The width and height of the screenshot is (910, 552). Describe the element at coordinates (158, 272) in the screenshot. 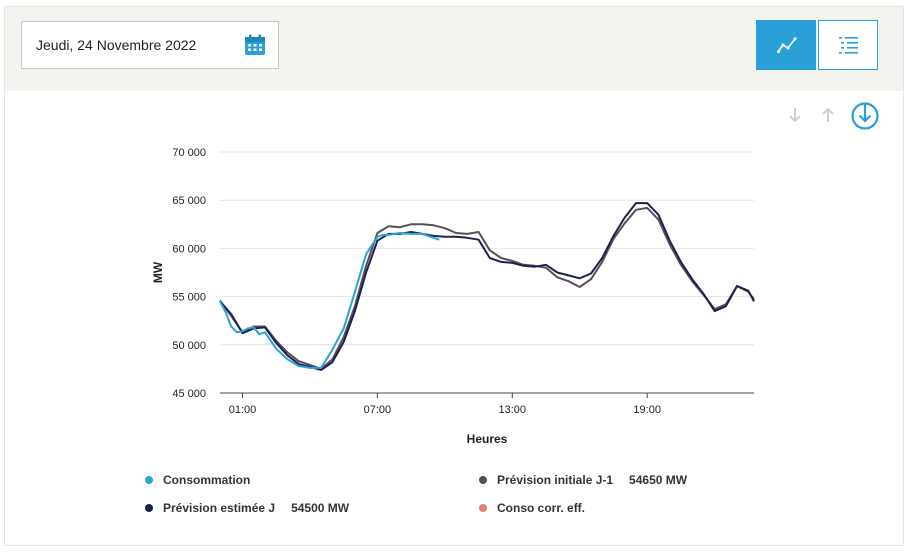

I see `y-axis-label: MW` at that location.